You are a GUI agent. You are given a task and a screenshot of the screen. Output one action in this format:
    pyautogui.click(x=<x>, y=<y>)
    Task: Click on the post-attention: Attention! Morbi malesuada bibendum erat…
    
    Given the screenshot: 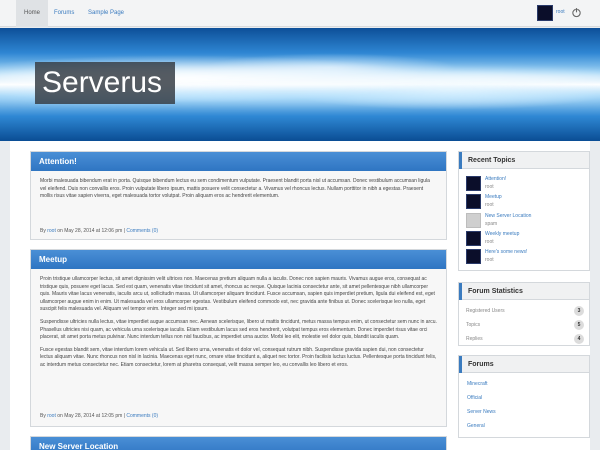 What is the action you would take?
    pyautogui.click(x=238, y=195)
    